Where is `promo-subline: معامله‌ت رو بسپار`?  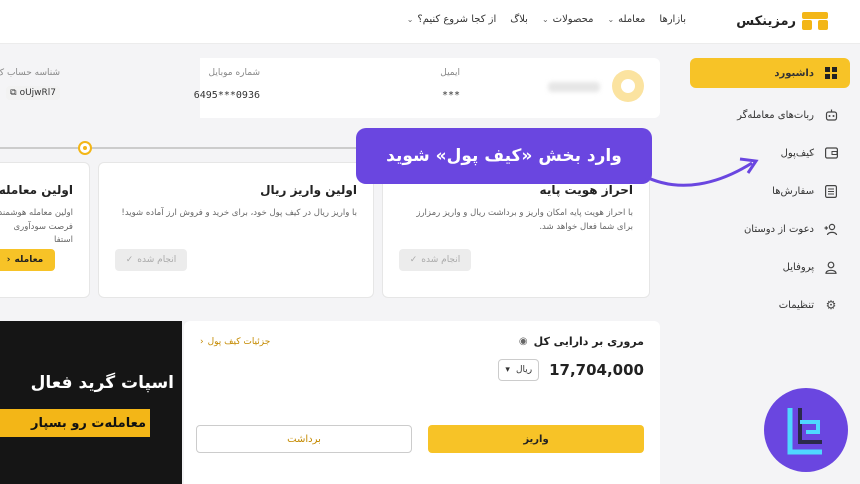 promo-subline: معامله‌ت رو بسپار is located at coordinates (88, 423).